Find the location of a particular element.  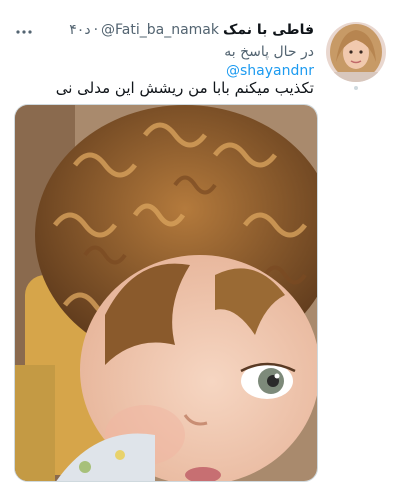

user-handle: @Fati_ba_namak is located at coordinates (160, 30).